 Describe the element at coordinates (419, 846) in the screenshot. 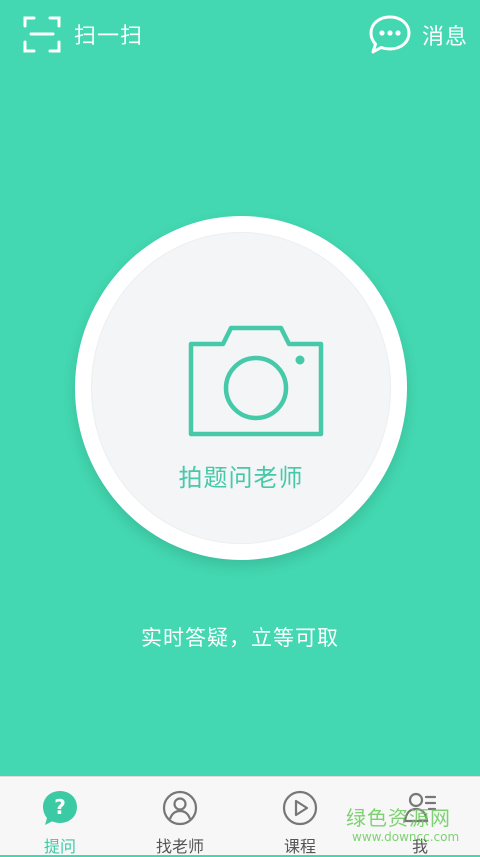

I see `tab-me-label: 我` at that location.